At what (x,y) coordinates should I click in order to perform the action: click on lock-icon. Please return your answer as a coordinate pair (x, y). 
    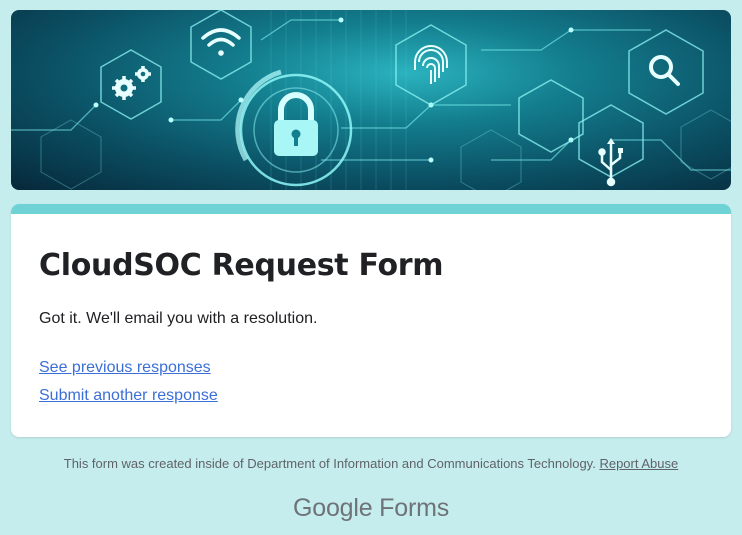
    Looking at the image, I should click on (294, 128).